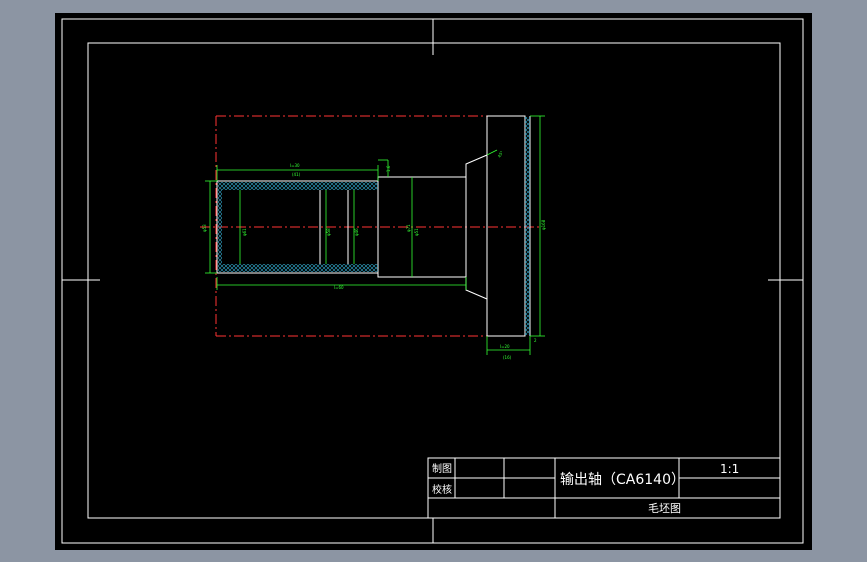 The height and width of the screenshot is (562, 867). I want to click on dim-length-top-sub: (41), so click(296, 174).